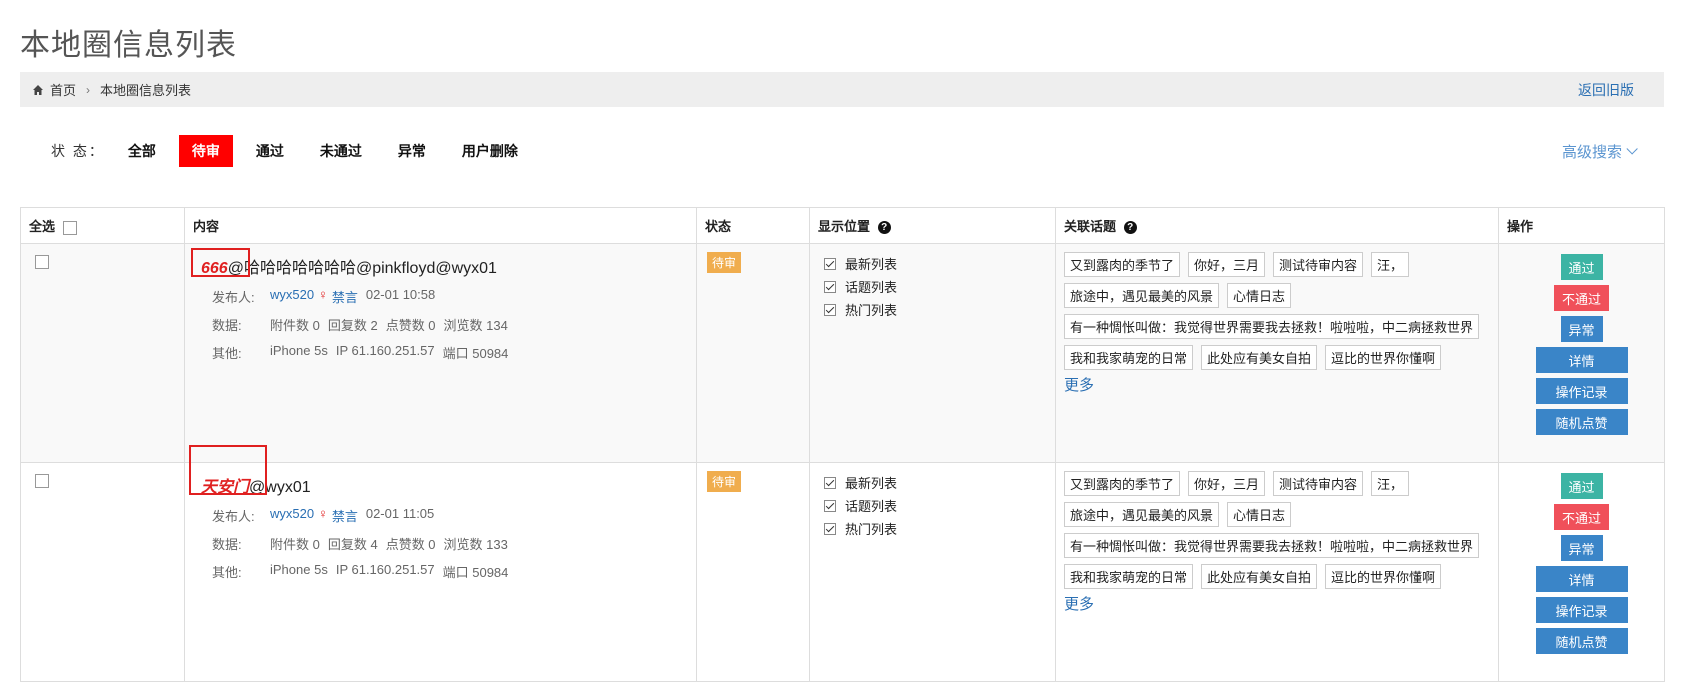 The width and height of the screenshot is (1684, 685). Describe the element at coordinates (341, 151) in the screenshot. I see `filter-rejected: 未通过` at that location.